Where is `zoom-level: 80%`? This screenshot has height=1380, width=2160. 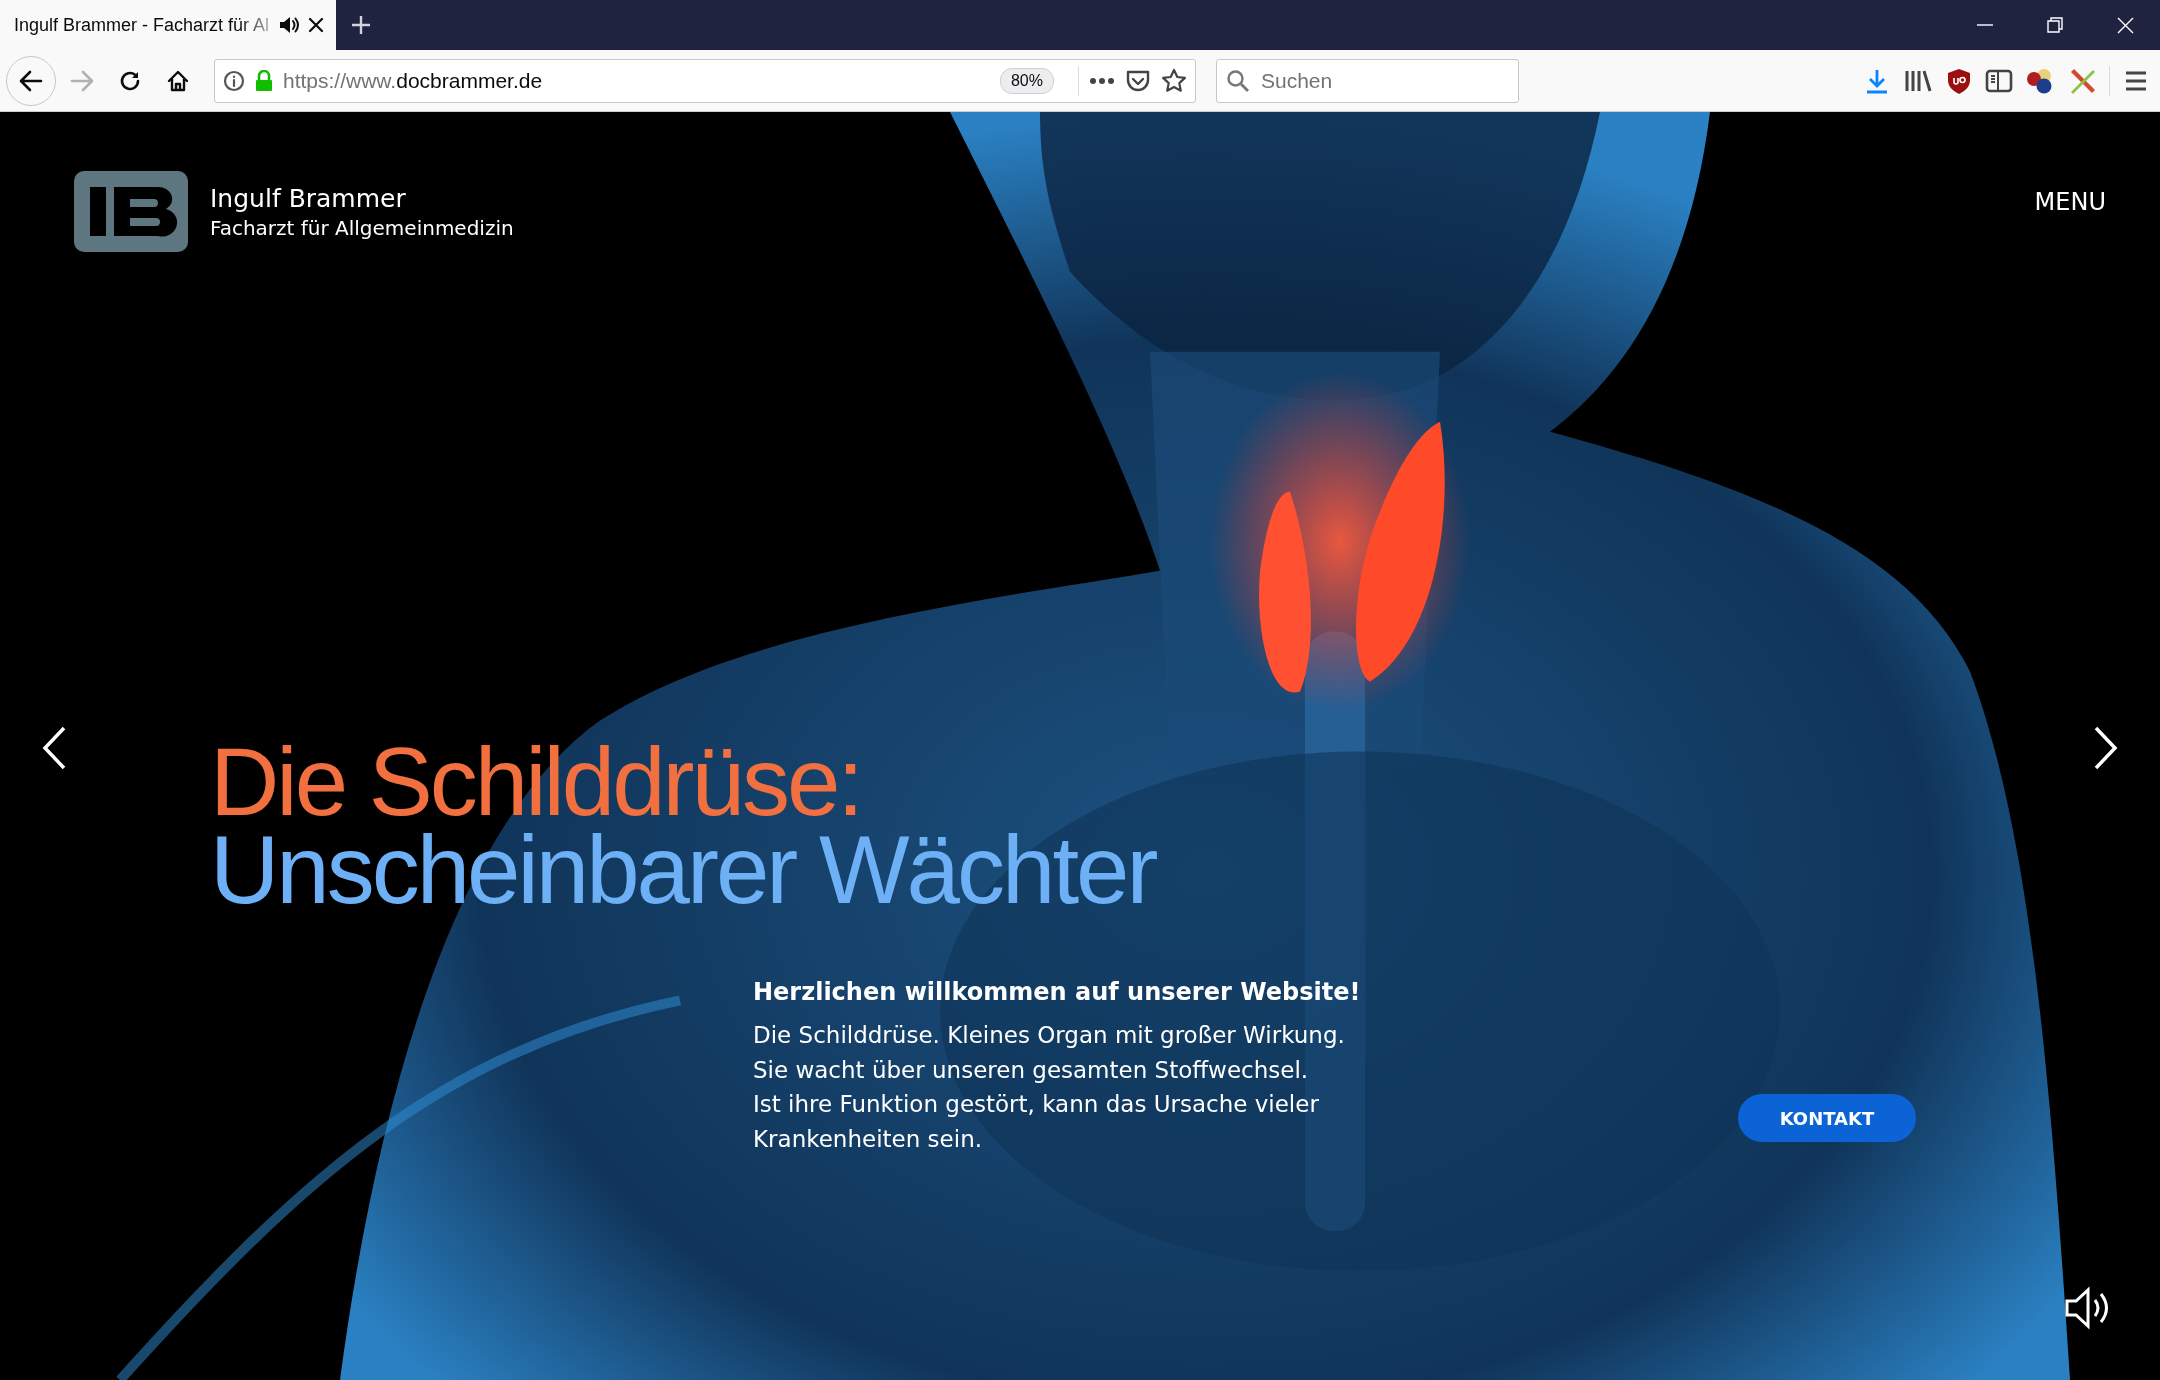 zoom-level: 80% is located at coordinates (1026, 80).